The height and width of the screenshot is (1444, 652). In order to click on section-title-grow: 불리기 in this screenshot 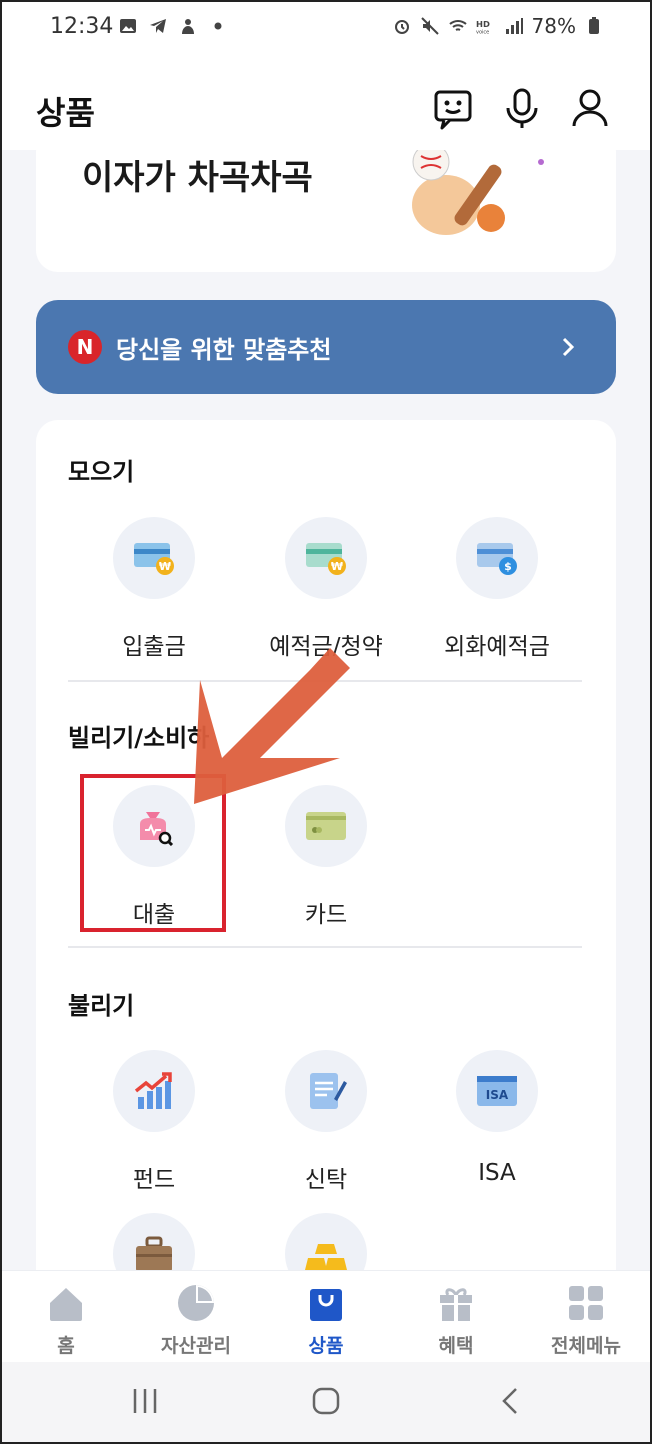, I will do `click(101, 1006)`.